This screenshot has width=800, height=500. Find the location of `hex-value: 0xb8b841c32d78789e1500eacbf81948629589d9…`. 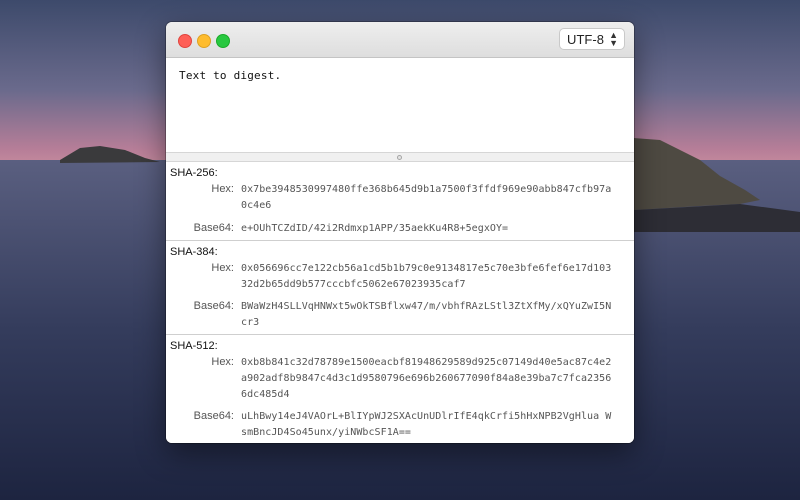

hex-value: 0xb8b841c32d78789e1500eacbf81948629589d9… is located at coordinates (427, 379).